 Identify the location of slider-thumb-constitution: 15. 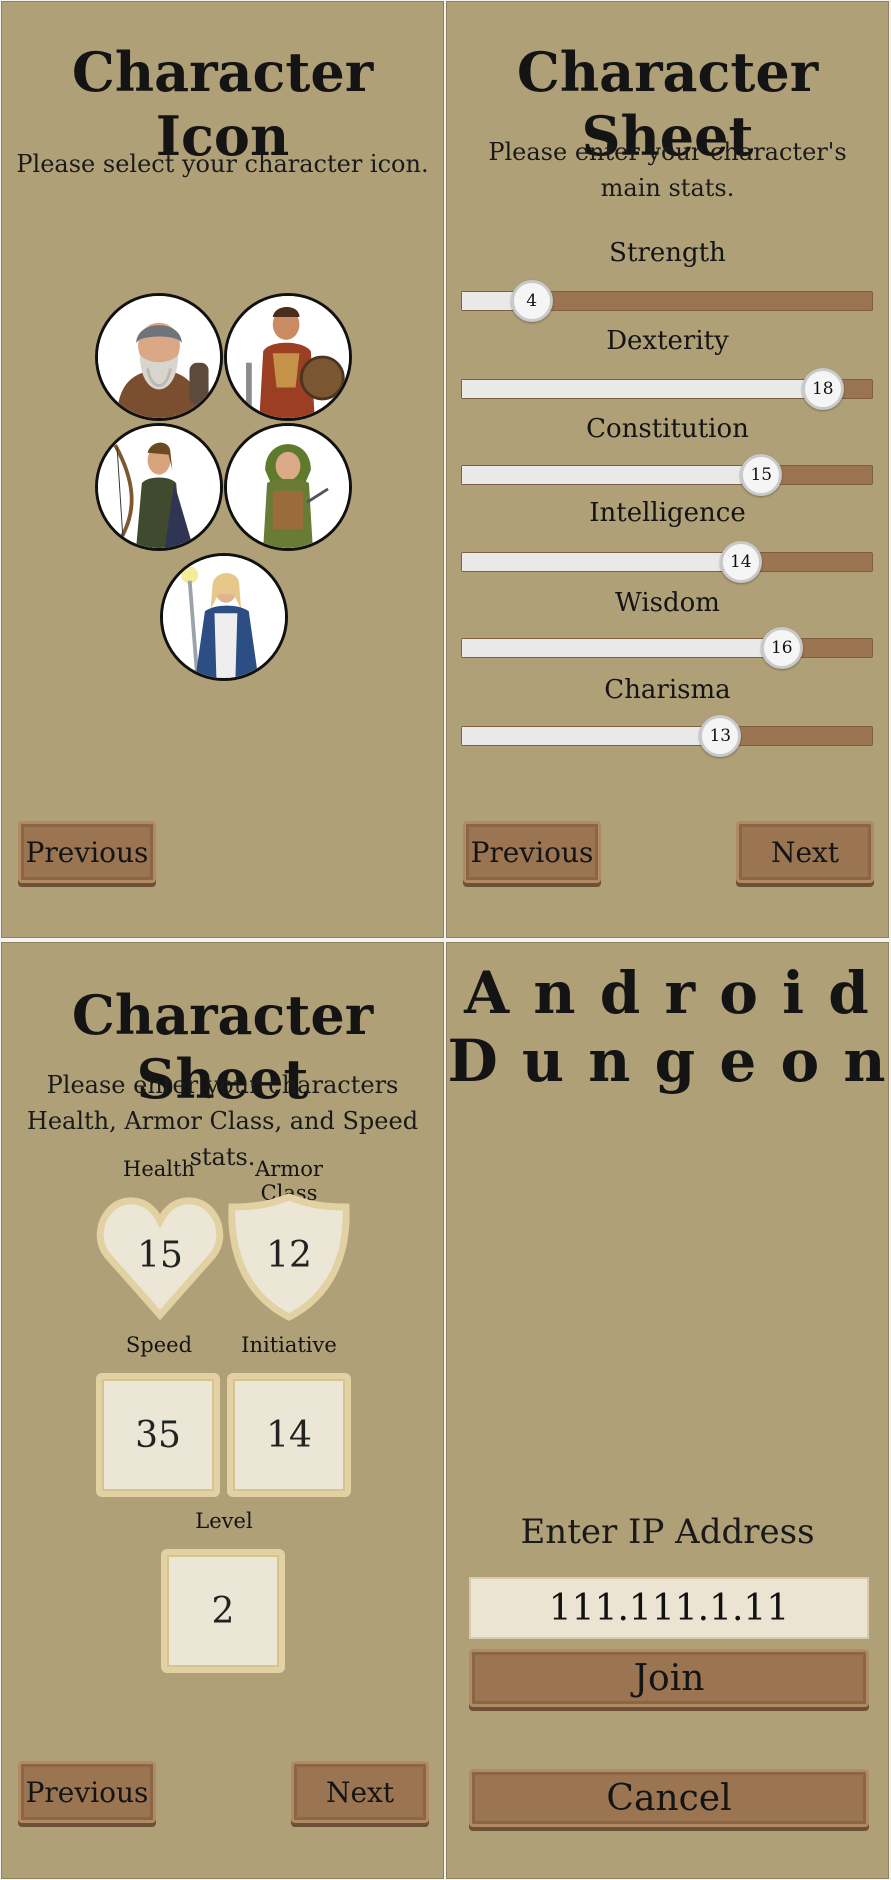
(761, 475).